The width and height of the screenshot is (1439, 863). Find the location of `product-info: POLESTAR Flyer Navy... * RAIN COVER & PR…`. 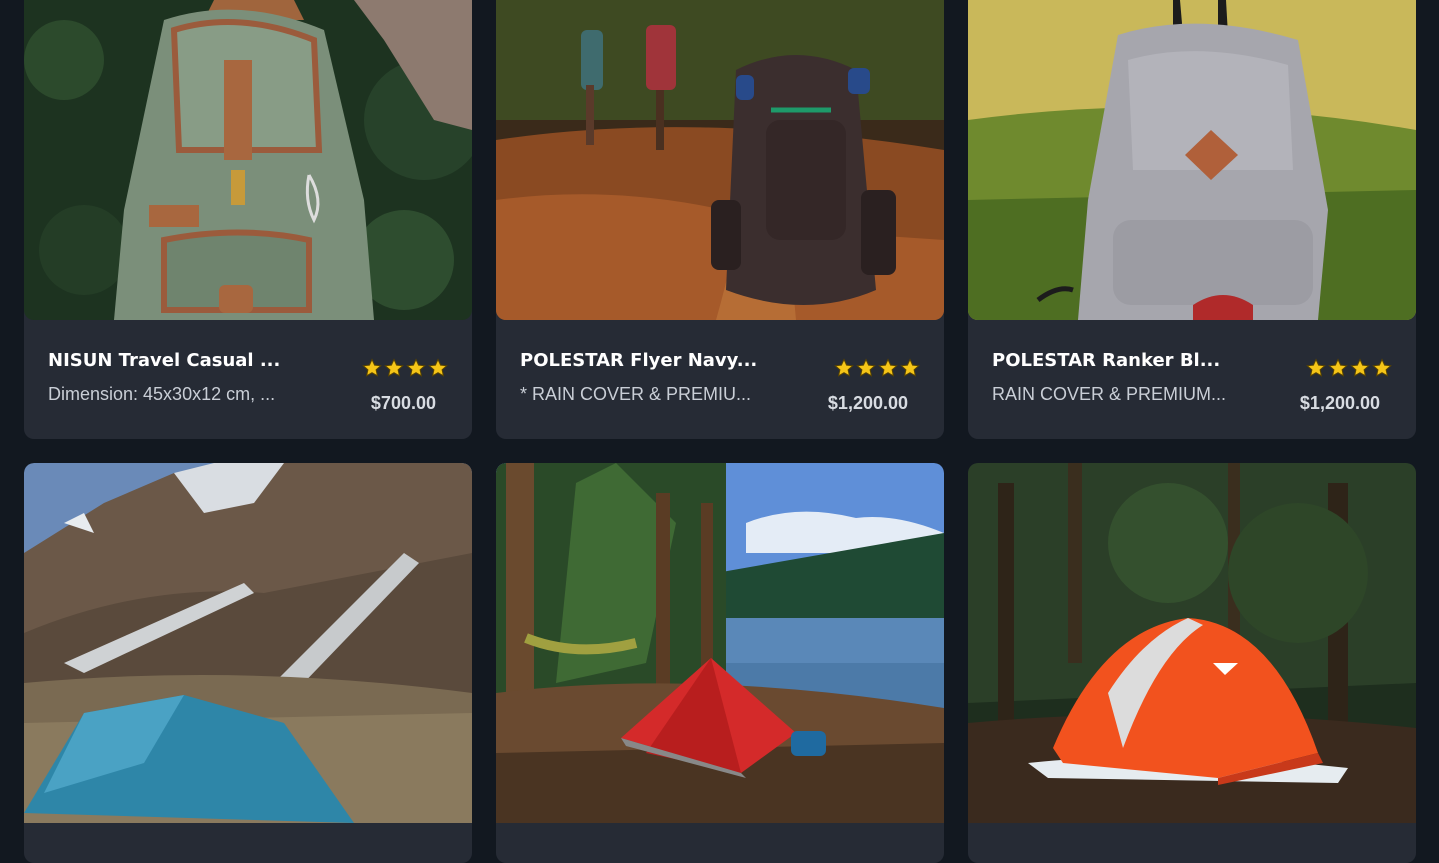

product-info: POLESTAR Flyer Navy... * RAIN COVER & PR… is located at coordinates (720, 379).